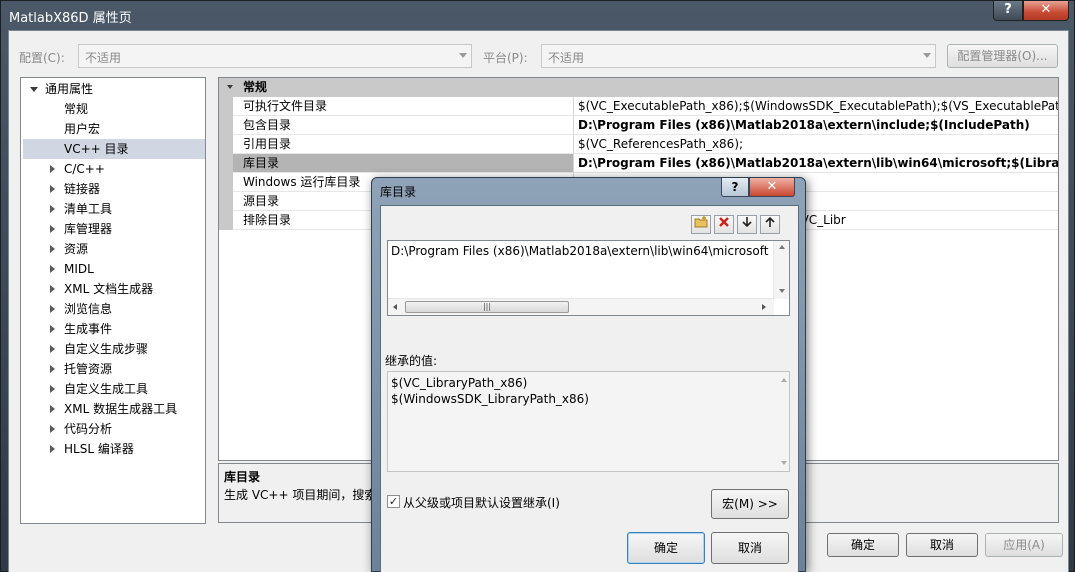 The height and width of the screenshot is (572, 1075). What do you see at coordinates (88, 429) in the screenshot?
I see `tree-item-label: 代码分析` at bounding box center [88, 429].